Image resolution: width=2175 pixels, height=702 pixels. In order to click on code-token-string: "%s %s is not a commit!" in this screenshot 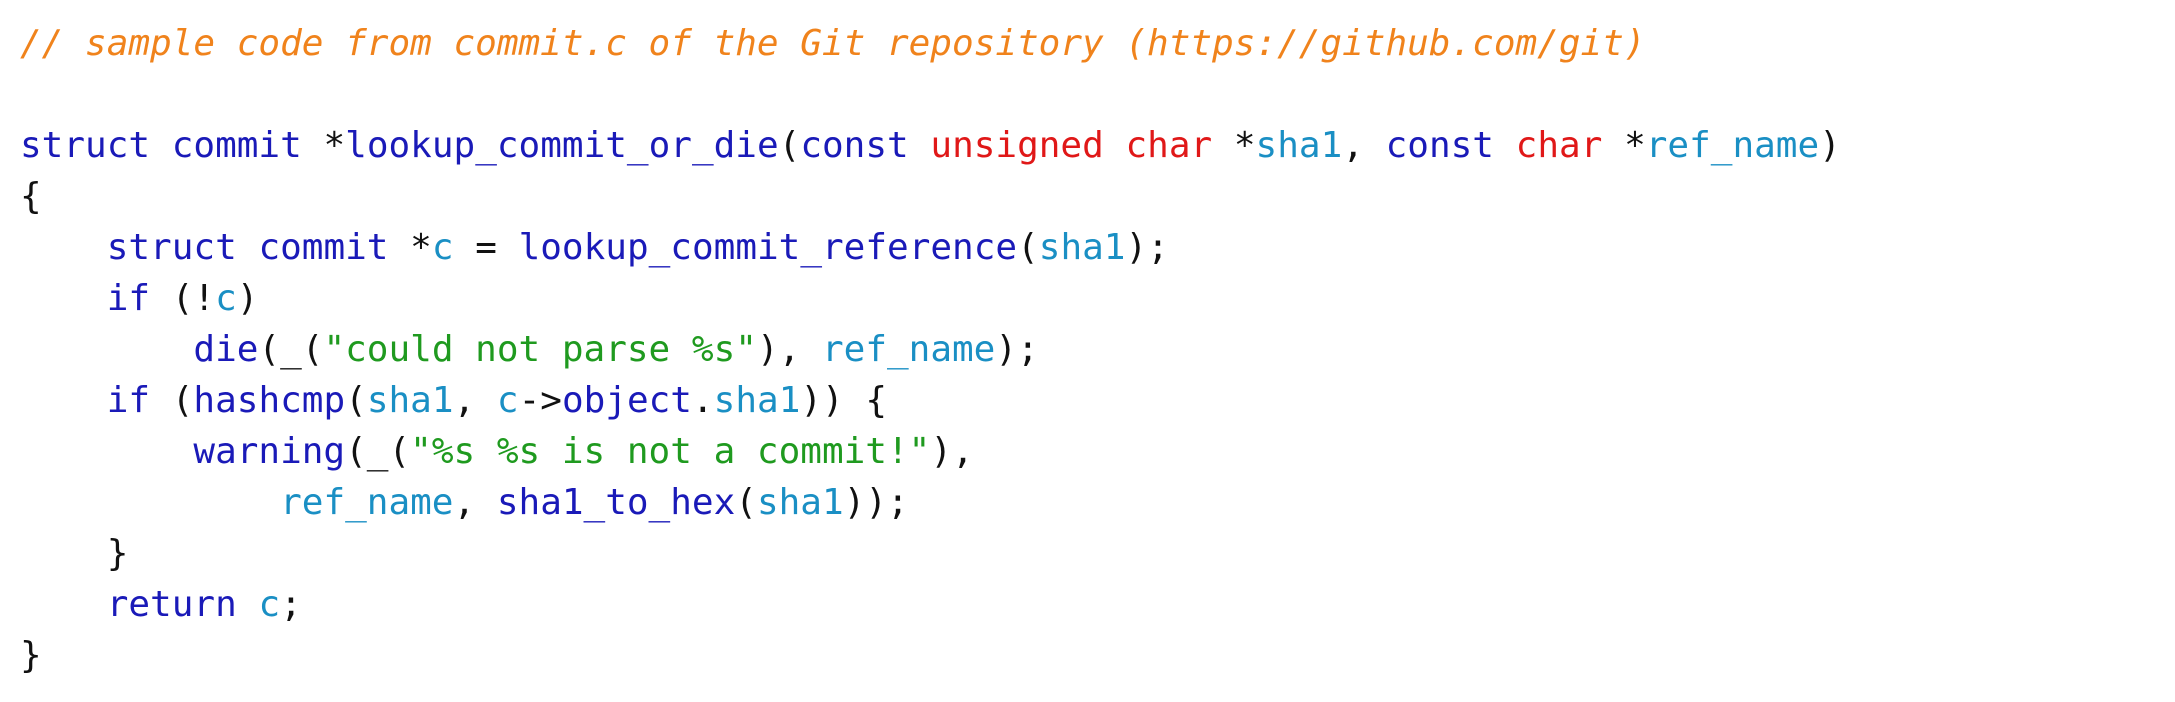, I will do `click(670, 451)`.